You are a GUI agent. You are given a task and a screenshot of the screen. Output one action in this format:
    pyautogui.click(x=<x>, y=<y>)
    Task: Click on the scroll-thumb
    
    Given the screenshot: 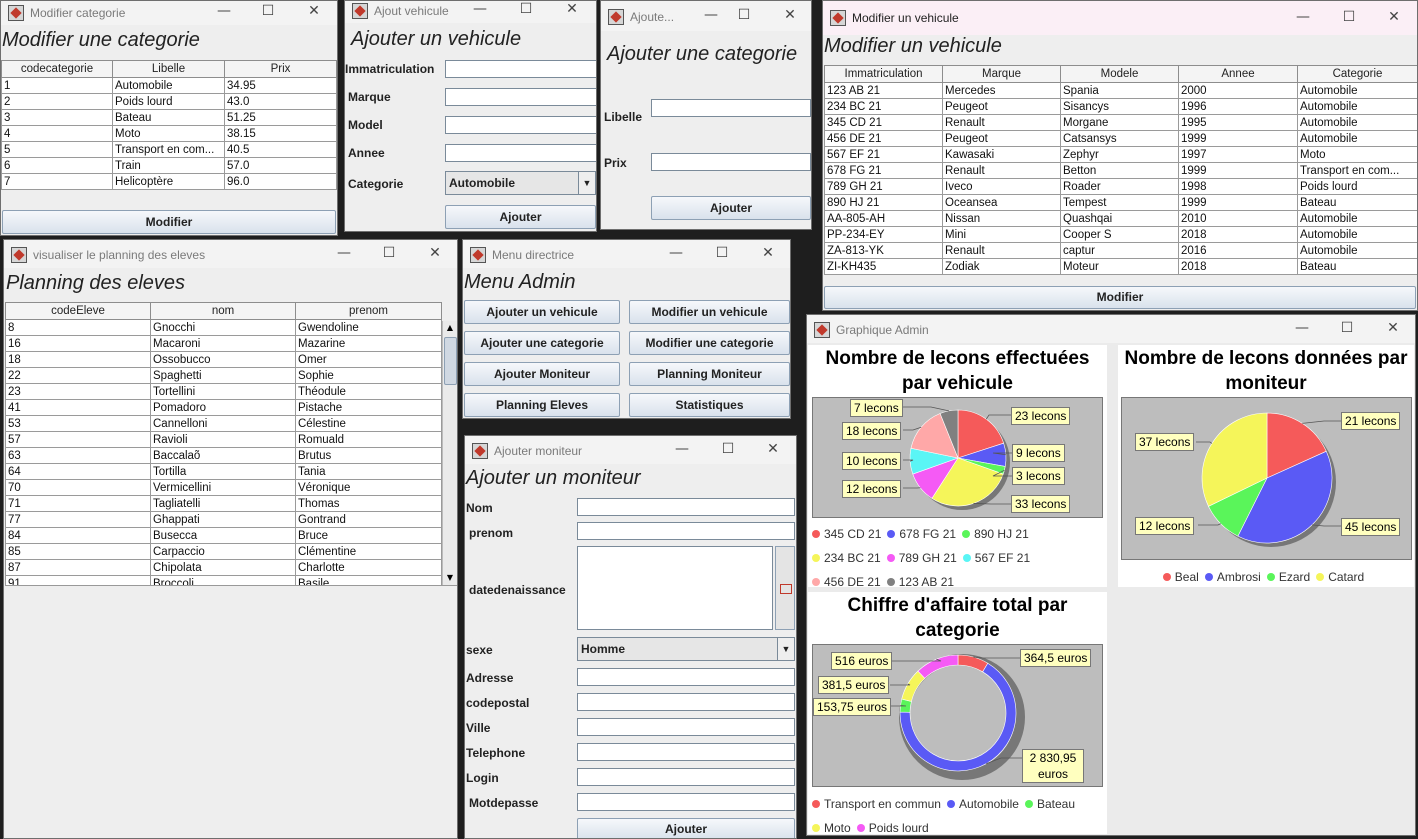 What is the action you would take?
    pyautogui.click(x=450, y=361)
    